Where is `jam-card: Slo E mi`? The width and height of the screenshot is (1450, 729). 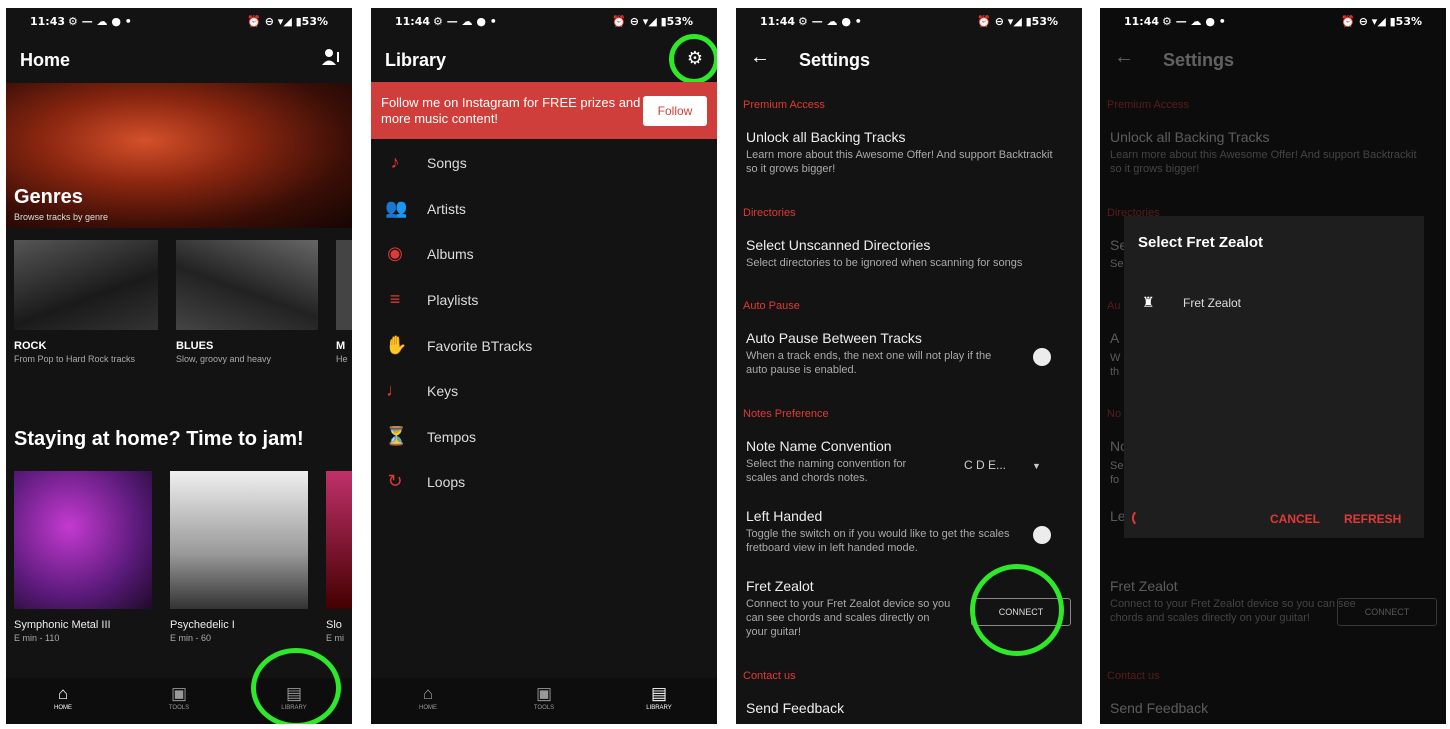
jam-card: Slo E mi is located at coordinates (339, 557).